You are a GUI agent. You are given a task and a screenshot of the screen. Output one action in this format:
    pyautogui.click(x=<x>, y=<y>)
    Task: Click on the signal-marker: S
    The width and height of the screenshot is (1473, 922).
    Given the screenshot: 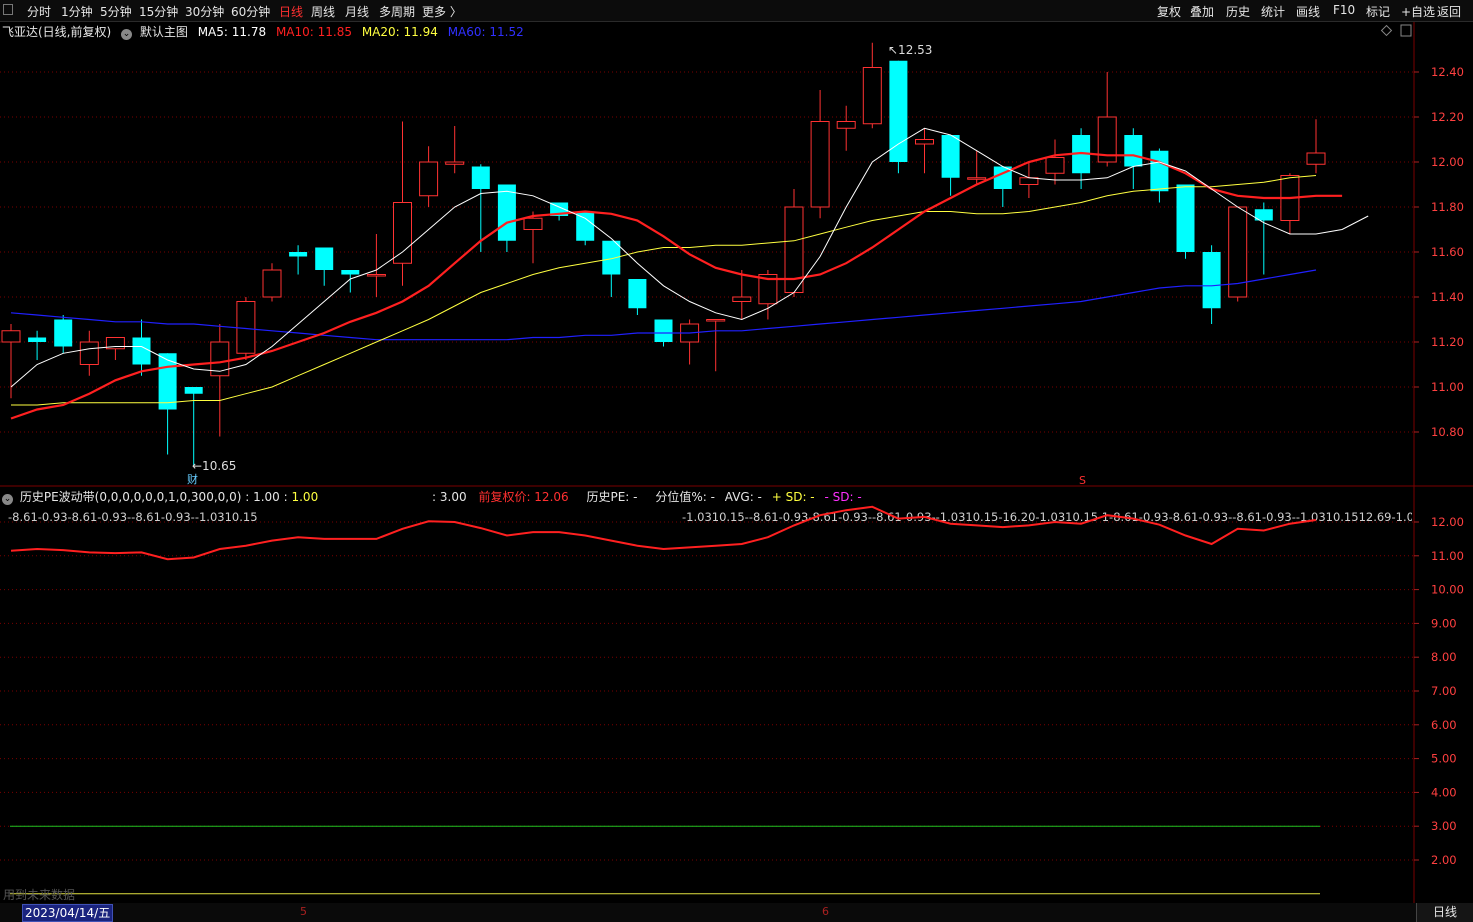 What is the action you would take?
    pyautogui.click(x=1082, y=480)
    